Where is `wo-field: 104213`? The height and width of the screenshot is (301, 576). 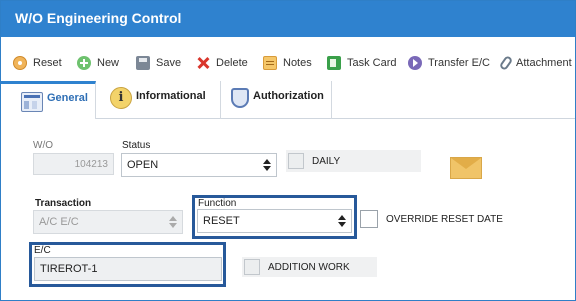
wo-field: 104213 is located at coordinates (73, 164).